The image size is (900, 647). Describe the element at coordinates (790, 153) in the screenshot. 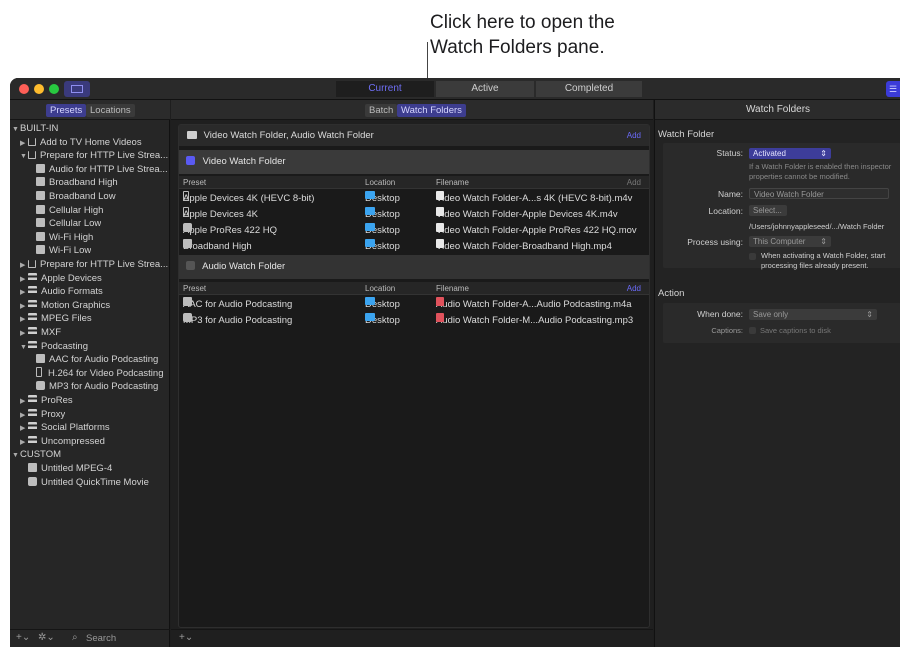

I see `status-popup: Activated ⇕` at that location.